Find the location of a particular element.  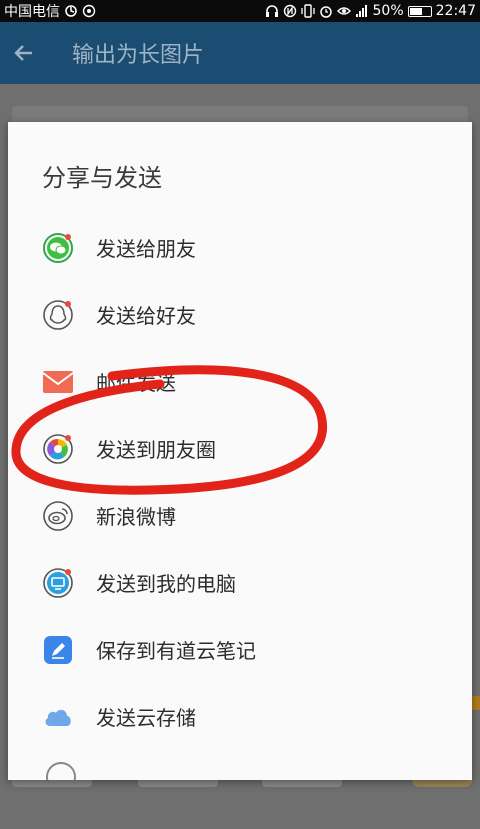

cloud-icon is located at coordinates (58, 717).